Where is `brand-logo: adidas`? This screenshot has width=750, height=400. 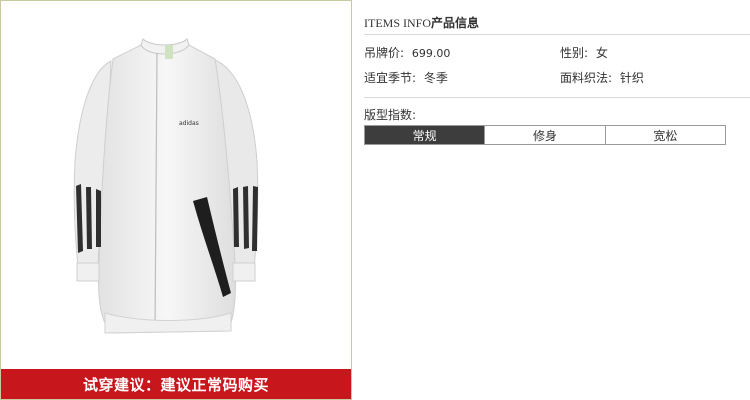
brand-logo: adidas is located at coordinates (189, 123).